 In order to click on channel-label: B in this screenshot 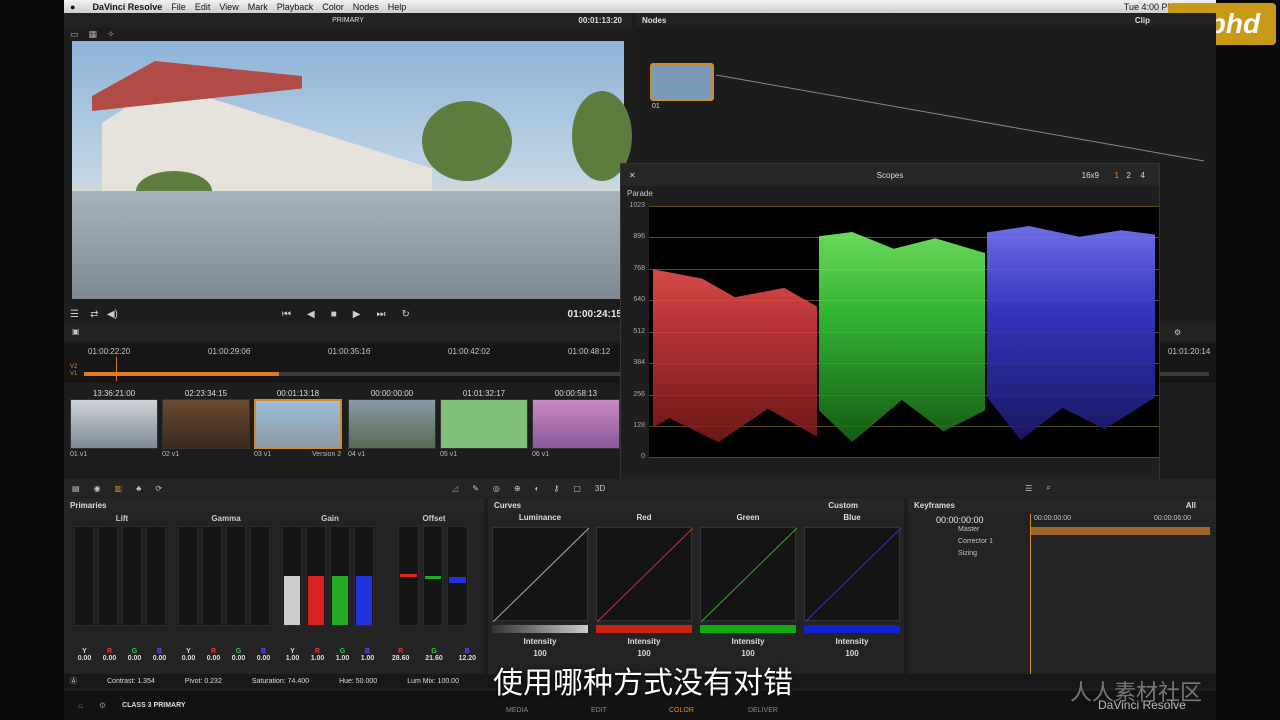, I will do `click(467, 651)`.